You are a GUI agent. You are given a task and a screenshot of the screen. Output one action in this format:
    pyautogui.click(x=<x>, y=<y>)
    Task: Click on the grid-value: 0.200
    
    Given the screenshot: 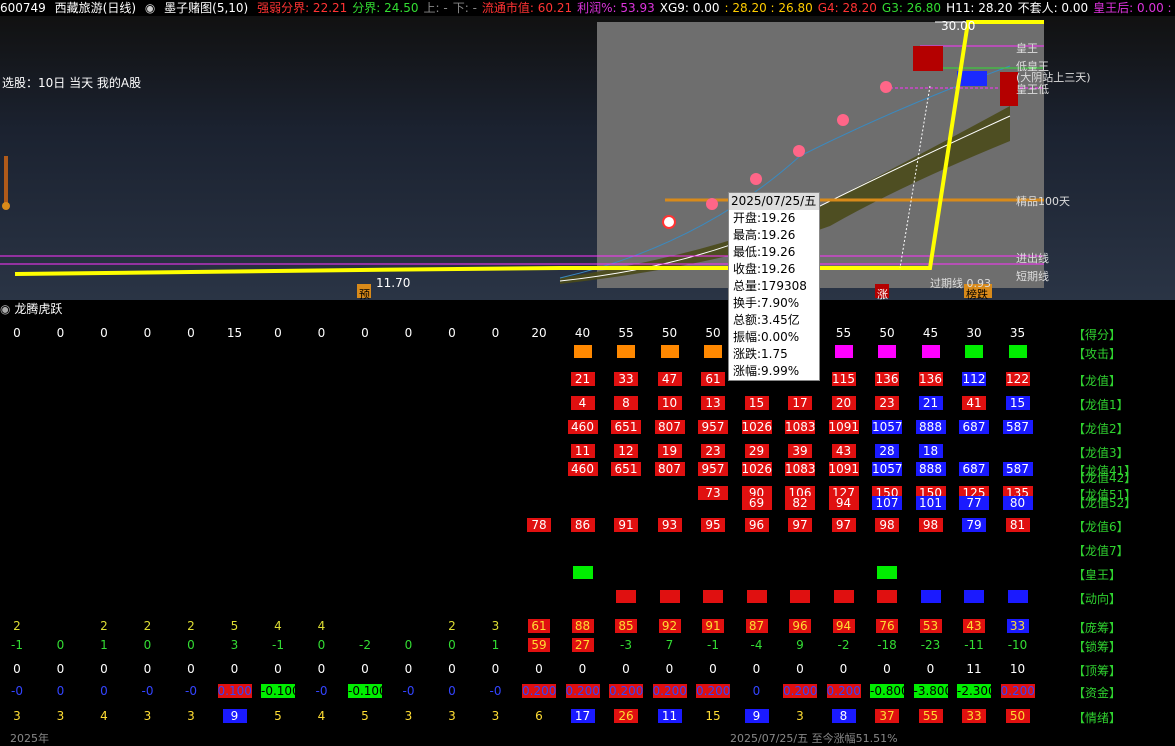 What is the action you would take?
    pyautogui.click(x=539, y=691)
    